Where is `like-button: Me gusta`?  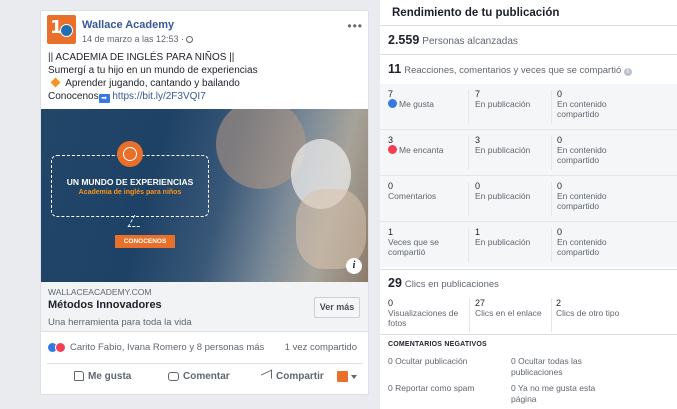 like-button: Me gusta is located at coordinates (102, 376).